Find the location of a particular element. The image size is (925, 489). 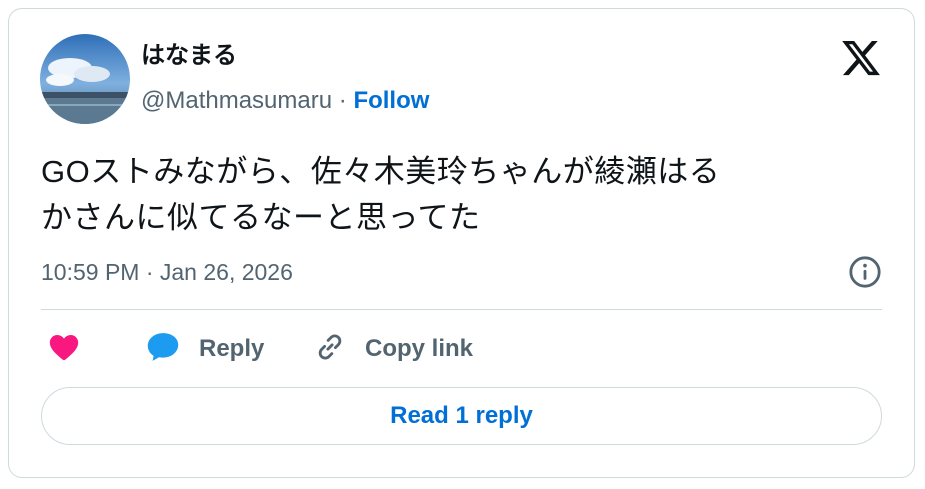

link-icon is located at coordinates (330, 349).